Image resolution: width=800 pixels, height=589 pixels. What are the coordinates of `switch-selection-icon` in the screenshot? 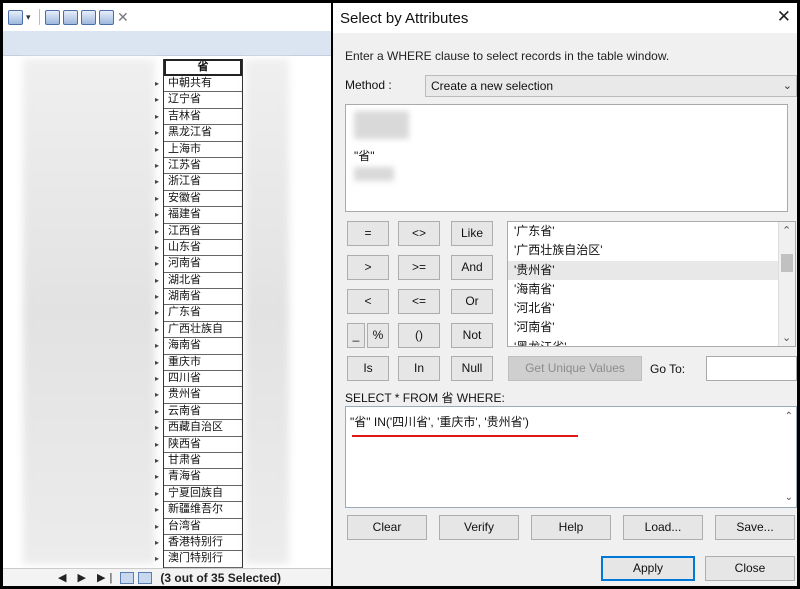 It's located at (88, 17).